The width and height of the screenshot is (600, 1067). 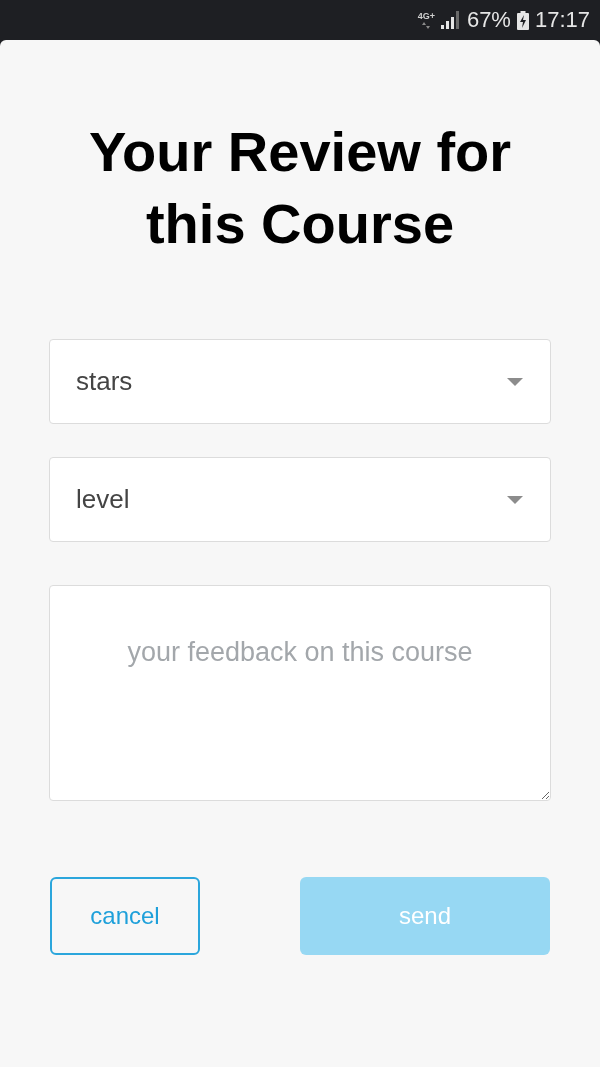 What do you see at coordinates (426, 16) in the screenshot?
I see `network-type-text: 4G+` at bounding box center [426, 16].